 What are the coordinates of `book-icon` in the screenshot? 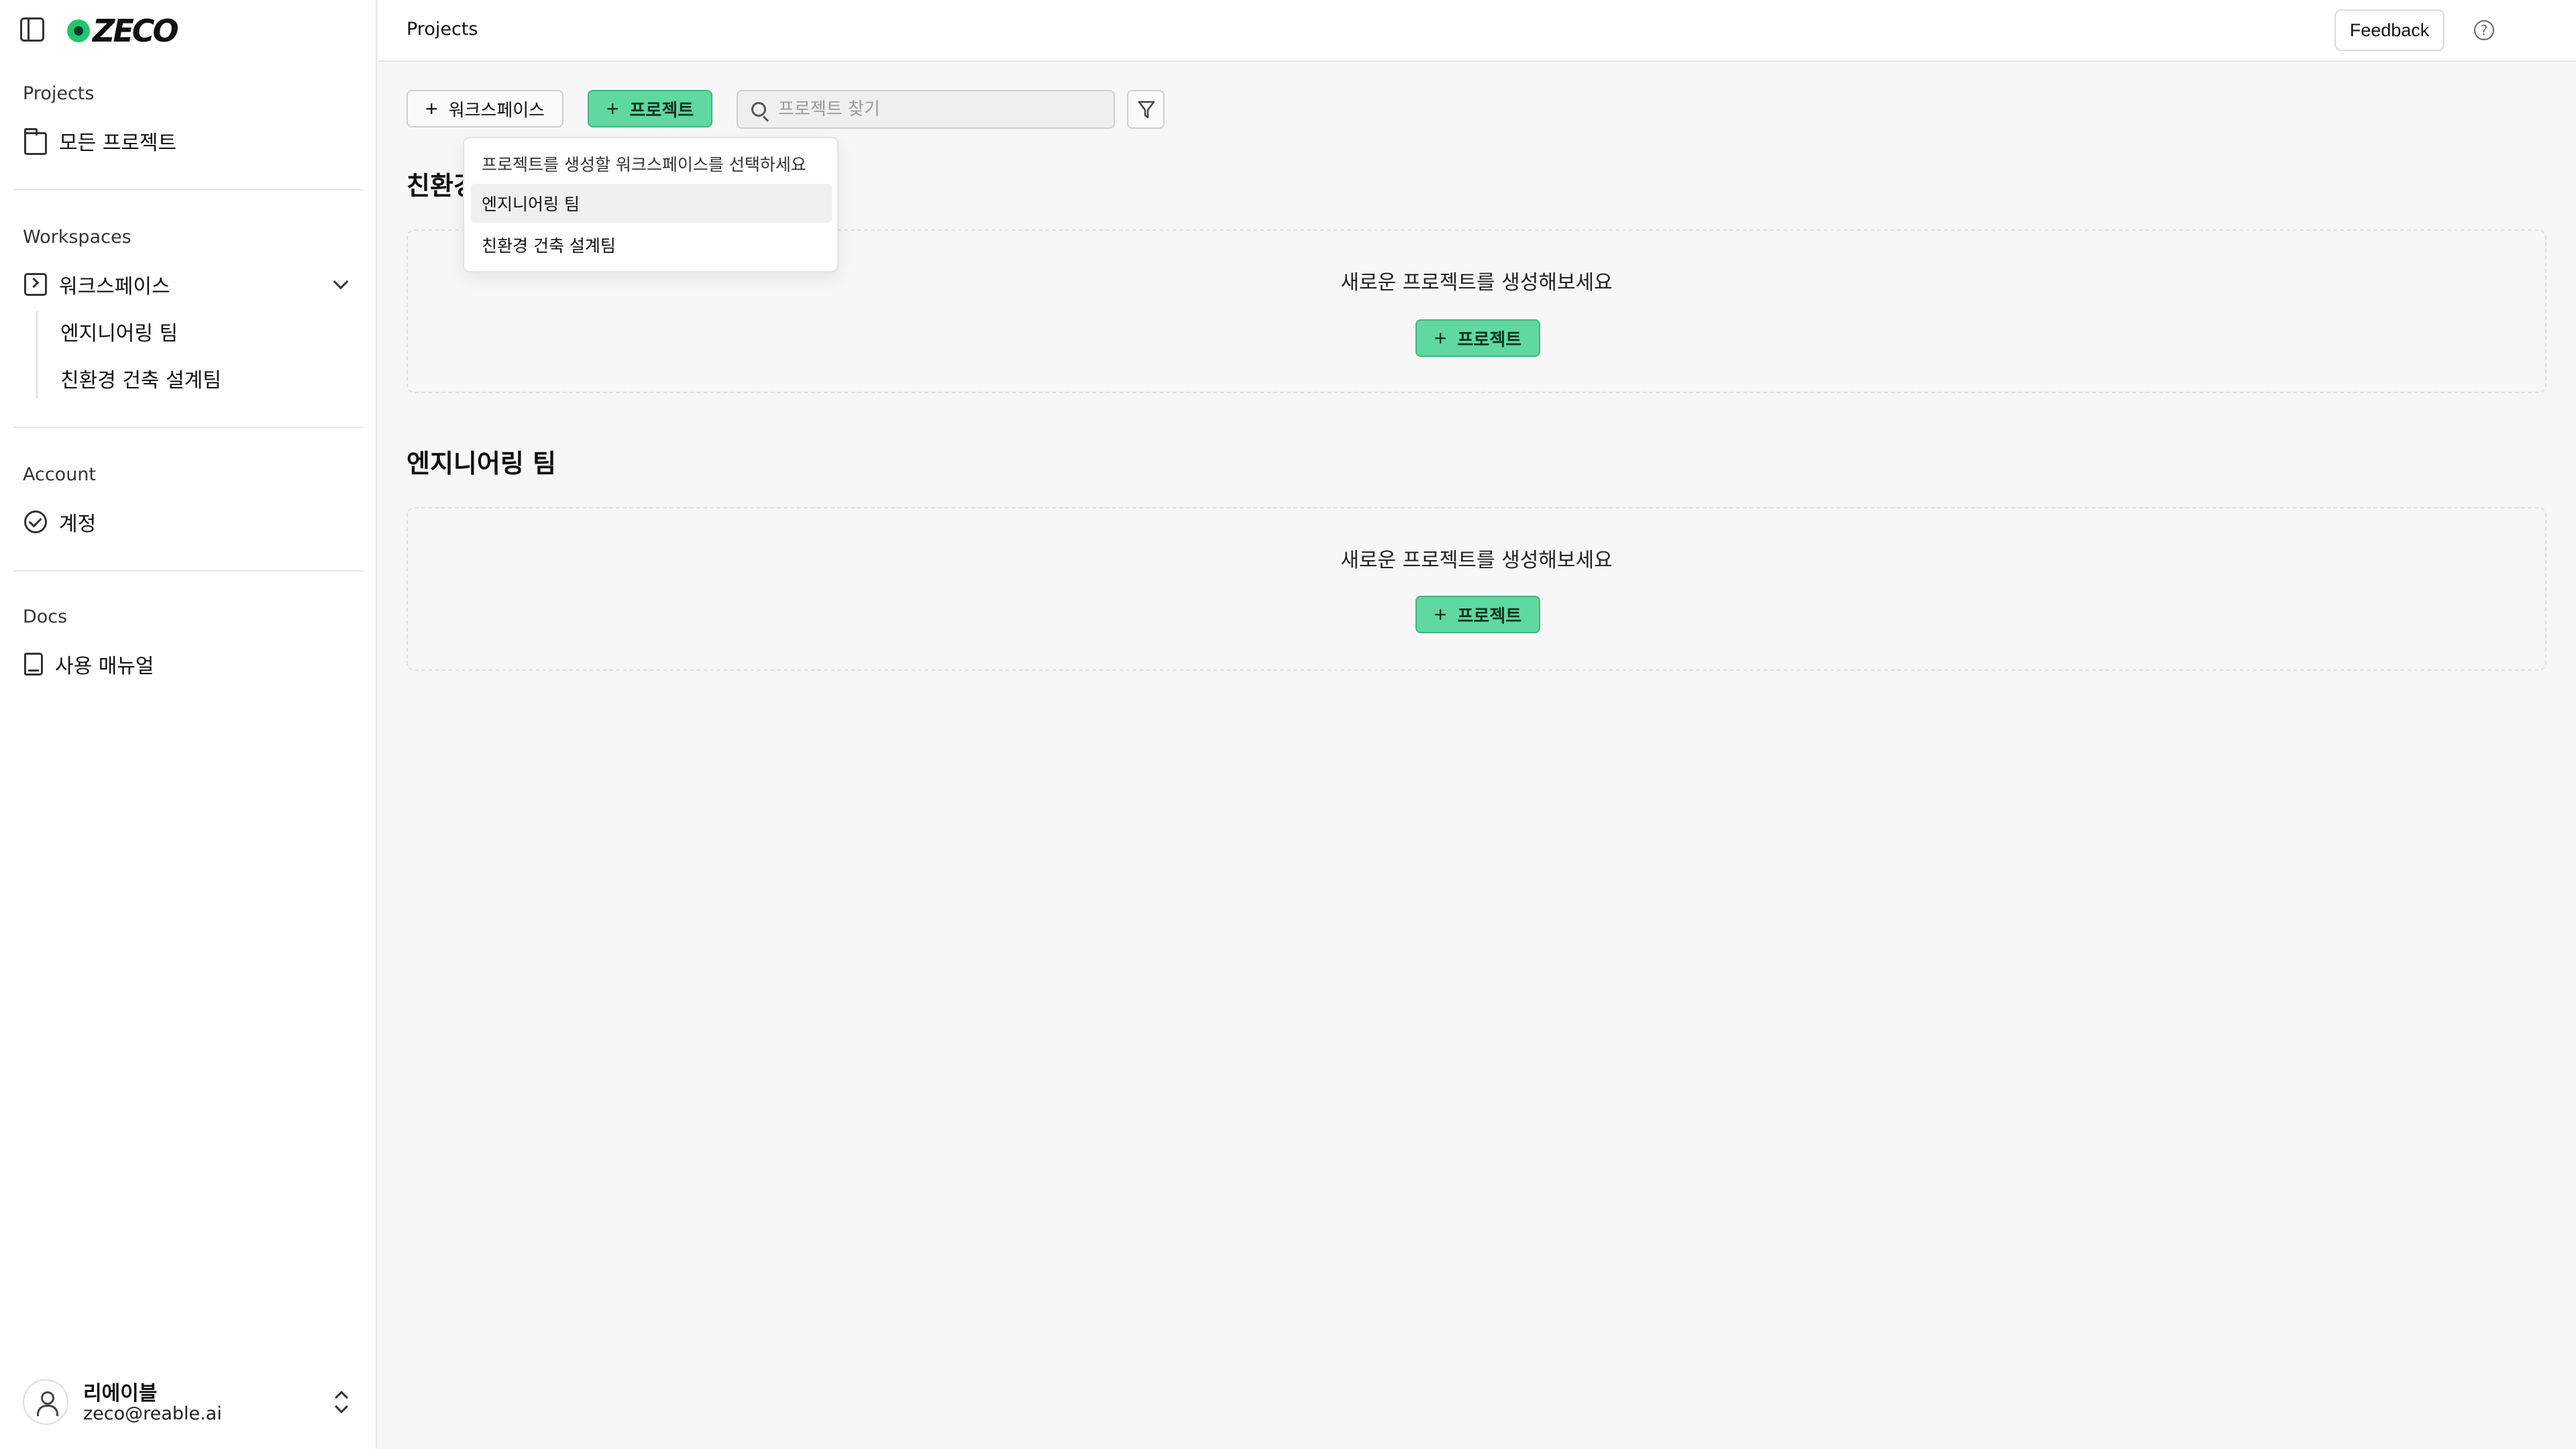 It's located at (33, 664).